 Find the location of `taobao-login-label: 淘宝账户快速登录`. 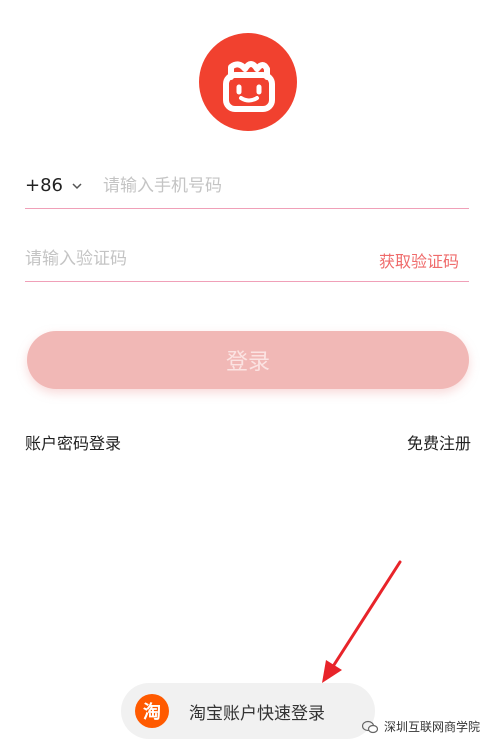

taobao-login-label: 淘宝账户快速登录 is located at coordinates (257, 713).